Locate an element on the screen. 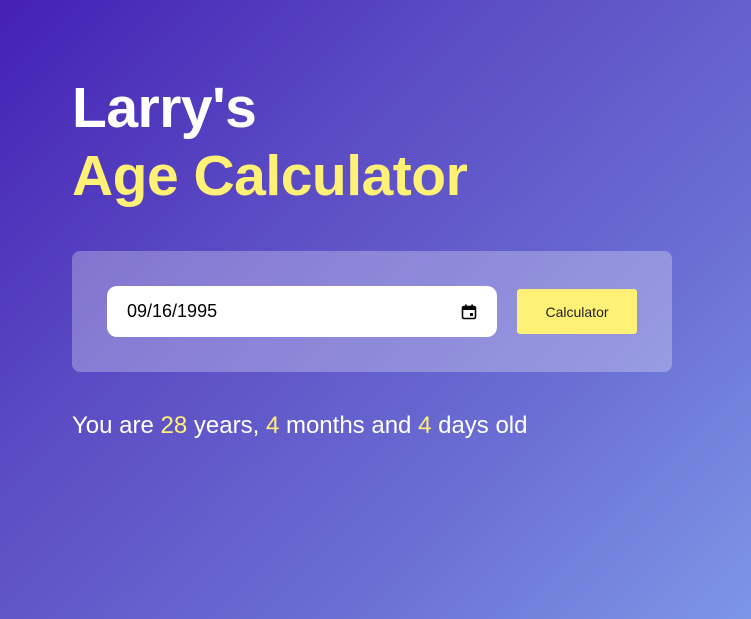 This screenshot has width=751, height=619. calculate-button: Calculator is located at coordinates (577, 311).